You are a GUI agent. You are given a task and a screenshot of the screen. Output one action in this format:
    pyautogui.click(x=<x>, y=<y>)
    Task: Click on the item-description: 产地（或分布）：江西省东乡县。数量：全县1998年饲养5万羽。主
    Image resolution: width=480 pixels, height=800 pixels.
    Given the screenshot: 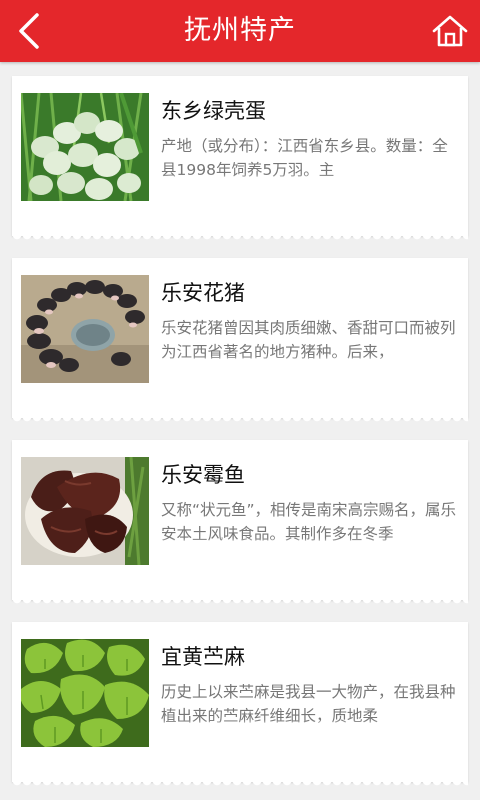 What is the action you would take?
    pyautogui.click(x=309, y=158)
    